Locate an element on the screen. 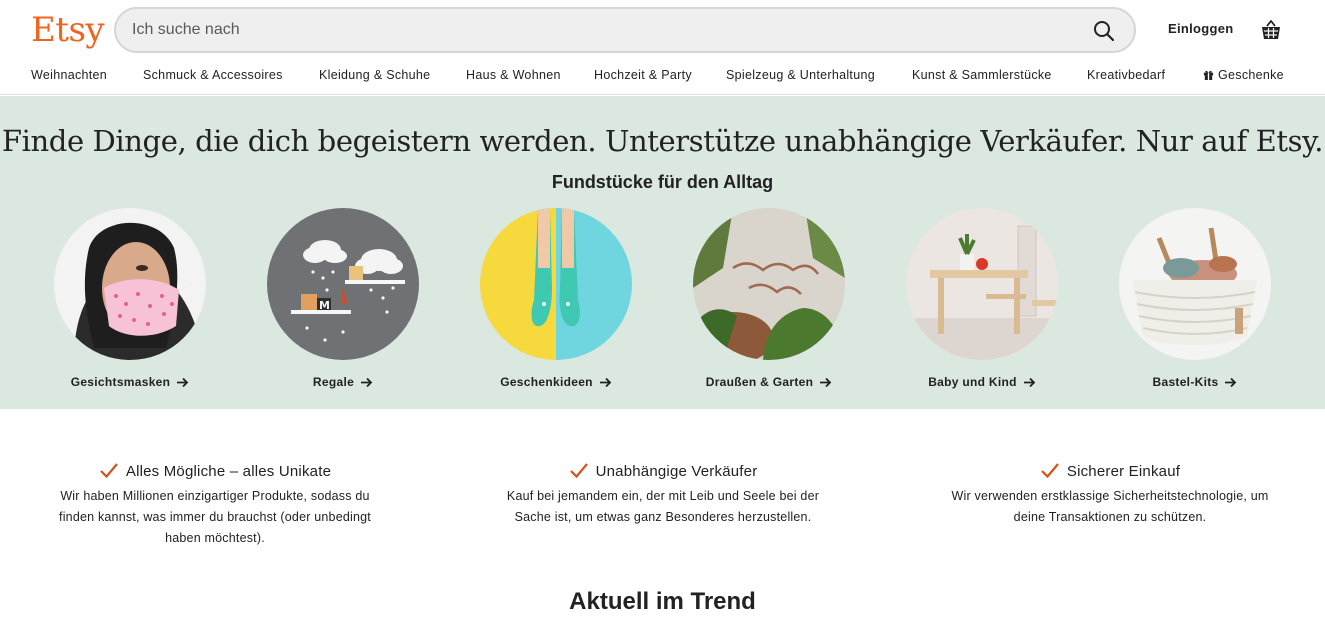 Image resolution: width=1325 pixels, height=618 pixels. category-draussen-garten: Draußen & Garten is located at coordinates (769, 298).